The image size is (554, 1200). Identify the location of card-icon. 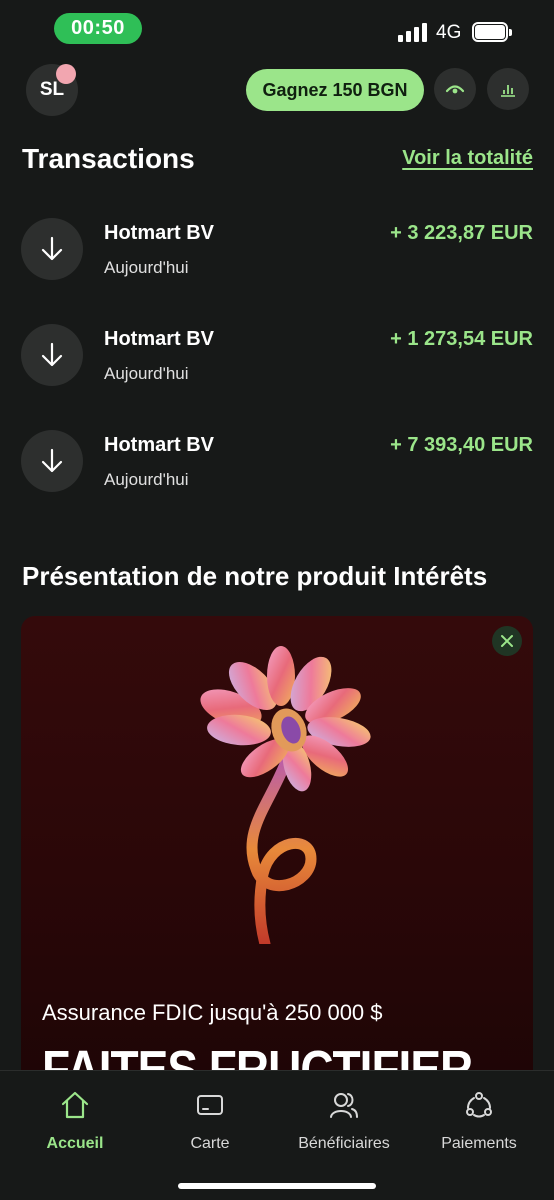
(210, 1105).